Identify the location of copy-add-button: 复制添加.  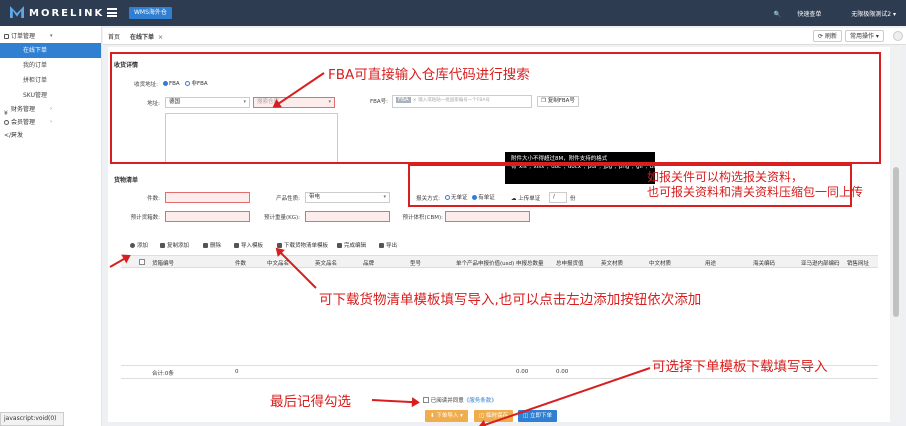
(174, 245).